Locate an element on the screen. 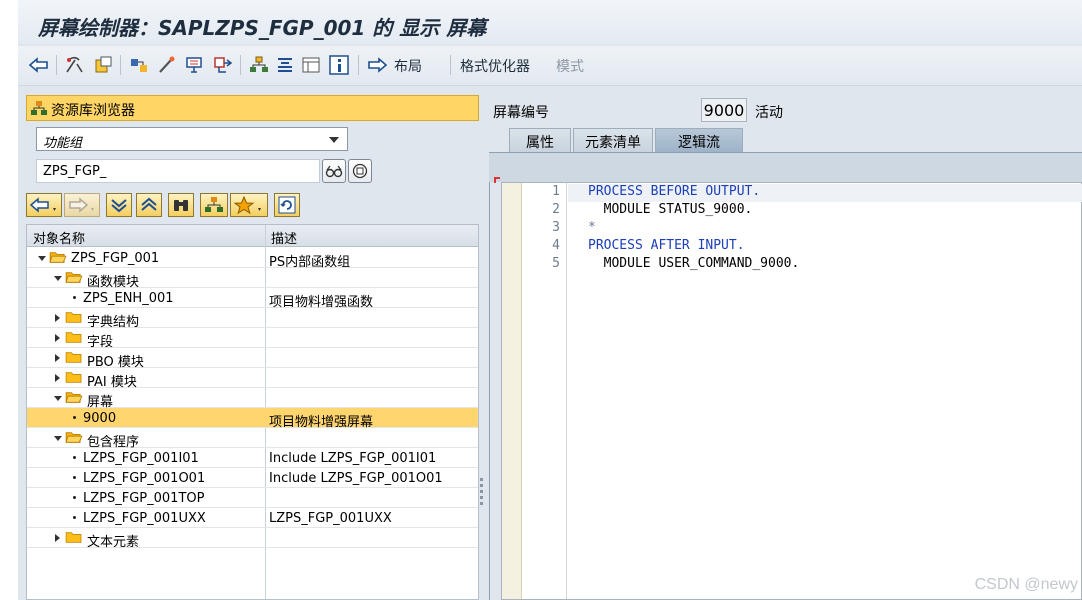 Image resolution: width=1082 pixels, height=600 pixels. red-corner-marker is located at coordinates (497, 180).